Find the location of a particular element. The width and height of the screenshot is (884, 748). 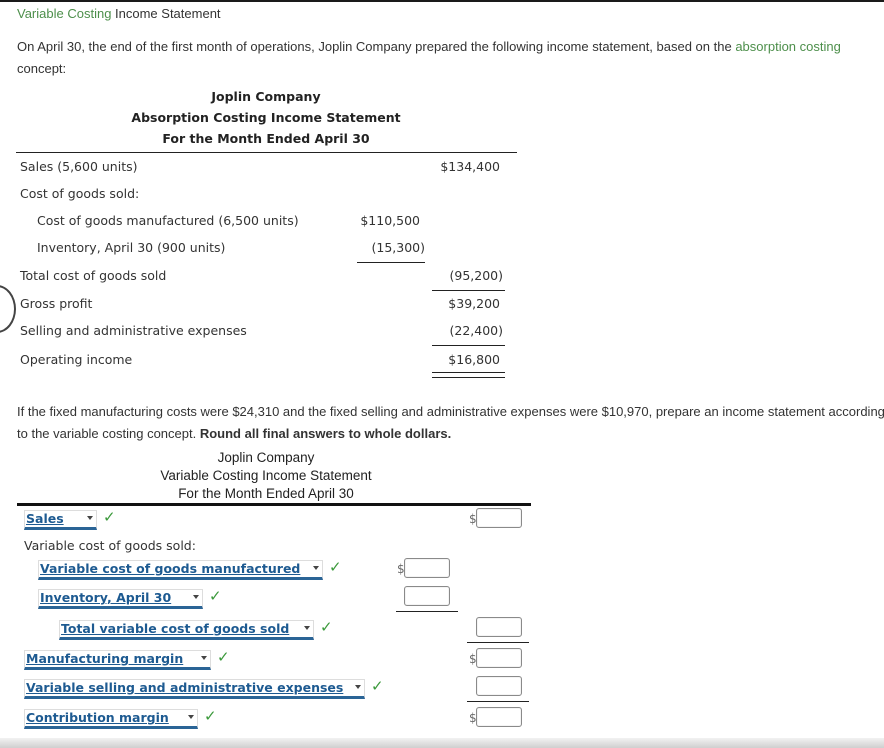

top-border is located at coordinates (442, 1).